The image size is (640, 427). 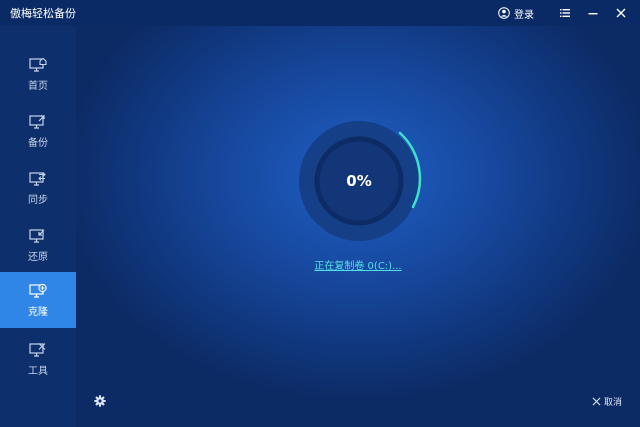 What do you see at coordinates (38, 74) in the screenshot?
I see `sidebar-item-home: 首页` at bounding box center [38, 74].